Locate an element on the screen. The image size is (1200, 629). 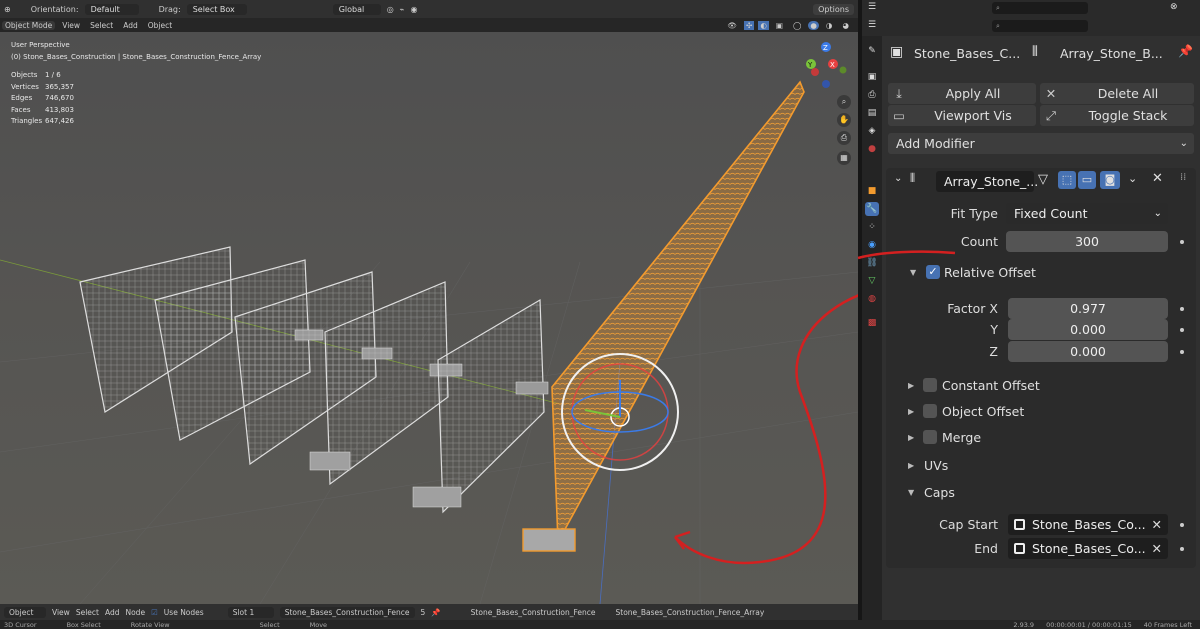
outliner-filter-icon: ☰ is located at coordinates (872, 25).